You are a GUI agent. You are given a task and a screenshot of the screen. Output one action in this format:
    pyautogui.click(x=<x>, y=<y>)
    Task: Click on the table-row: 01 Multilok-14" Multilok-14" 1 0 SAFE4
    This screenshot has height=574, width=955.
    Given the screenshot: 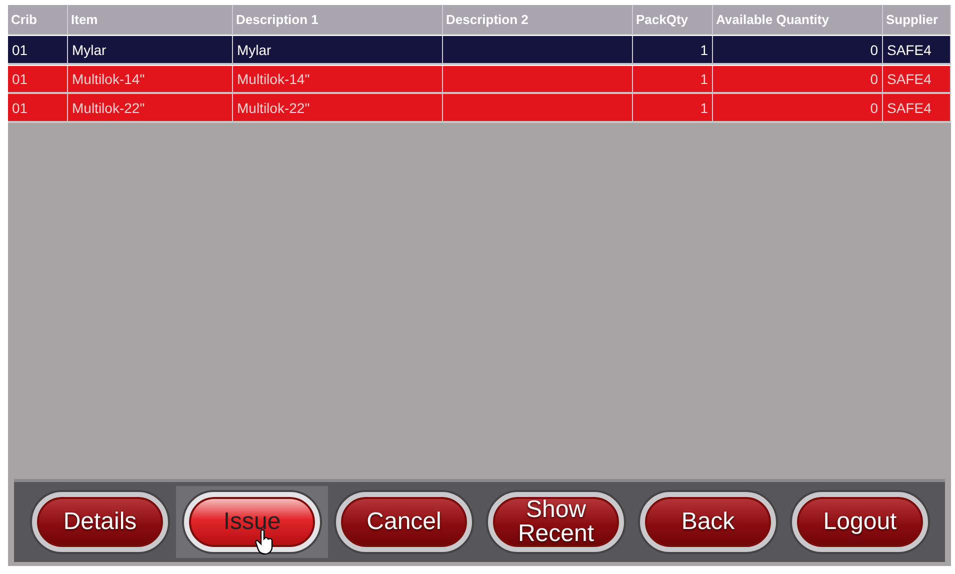 What is the action you would take?
    pyautogui.click(x=479, y=79)
    